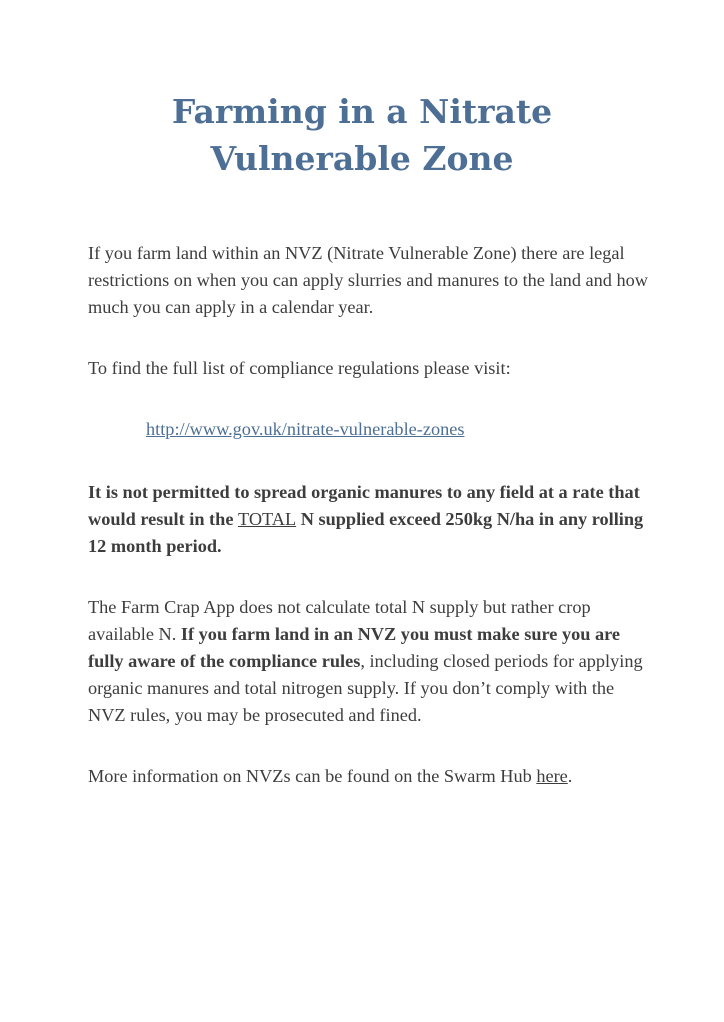 This screenshot has height=1022, width=724. Describe the element at coordinates (362, 158) in the screenshot. I see `page-title-line-2: Vulnerable Zone` at that location.